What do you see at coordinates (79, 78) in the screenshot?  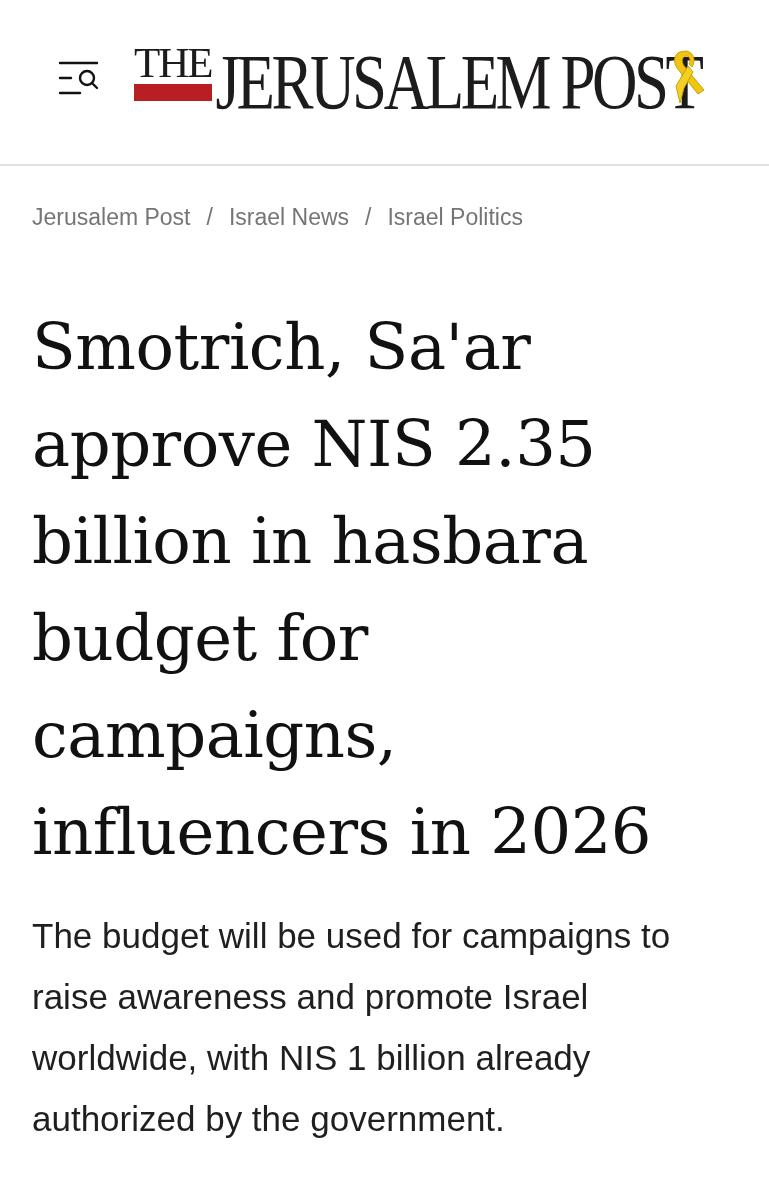 I see `menu-search-button` at bounding box center [79, 78].